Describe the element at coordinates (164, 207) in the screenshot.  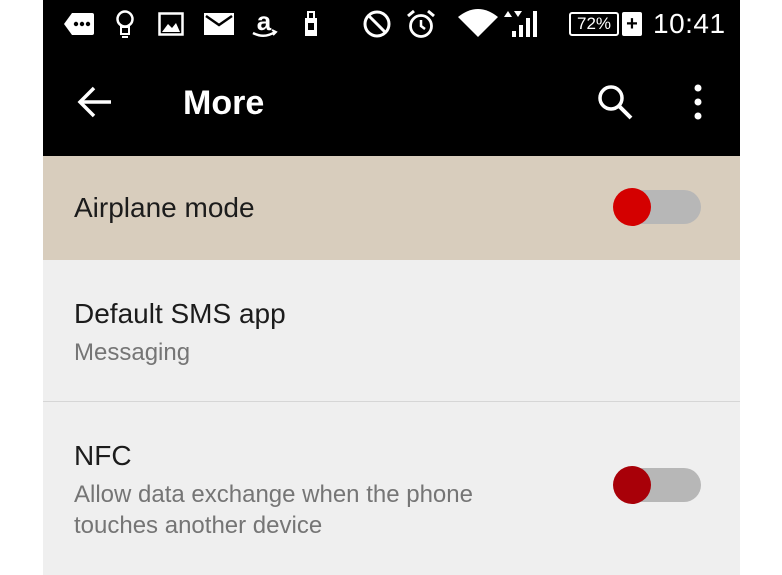
I see `setting-title: Airplane mode` at that location.